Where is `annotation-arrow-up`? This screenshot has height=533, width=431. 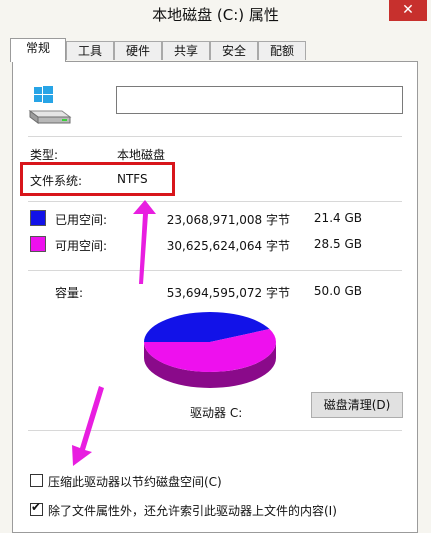
annotation-arrow-up is located at coordinates (144, 242).